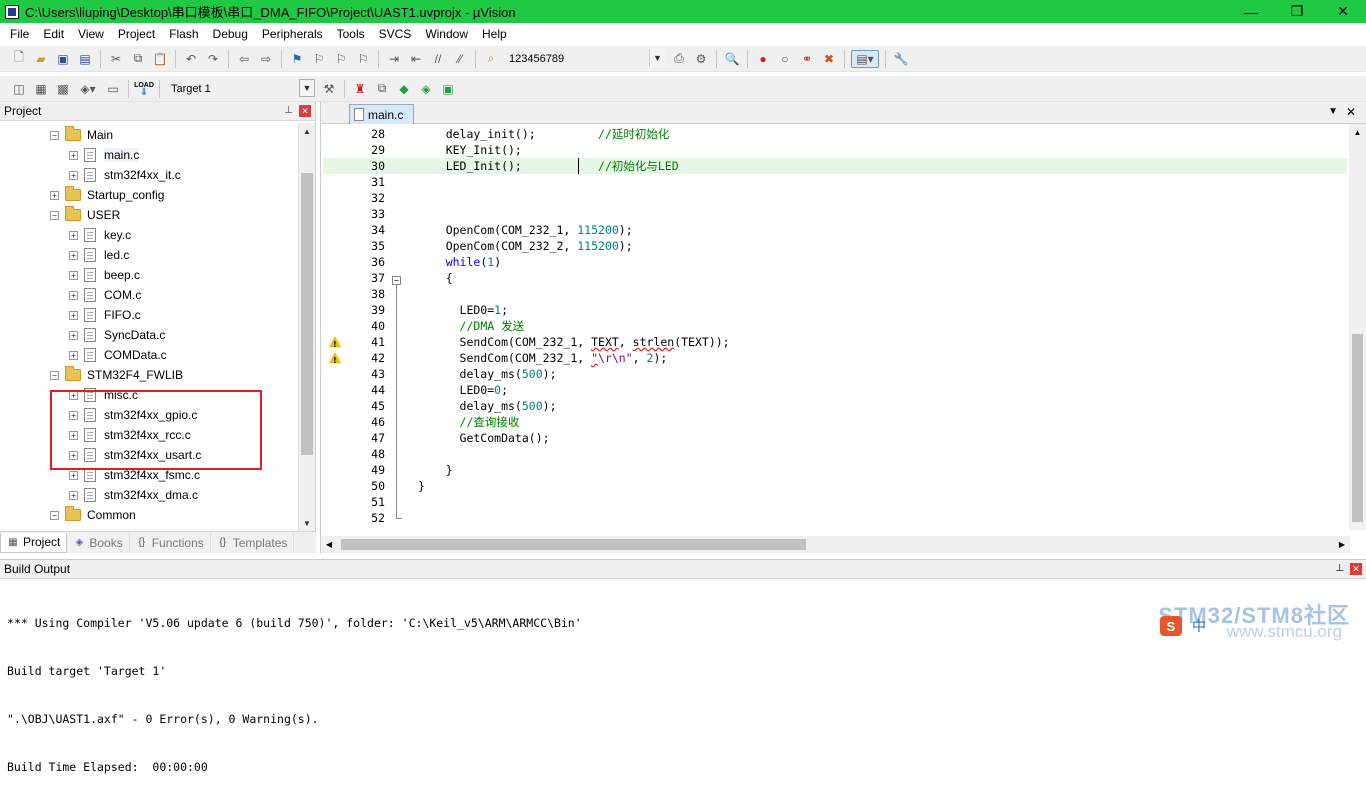 The width and height of the screenshot is (1366, 811). Describe the element at coordinates (763, 59) in the screenshot. I see `insert-breakpoint-icon: ●` at that location.